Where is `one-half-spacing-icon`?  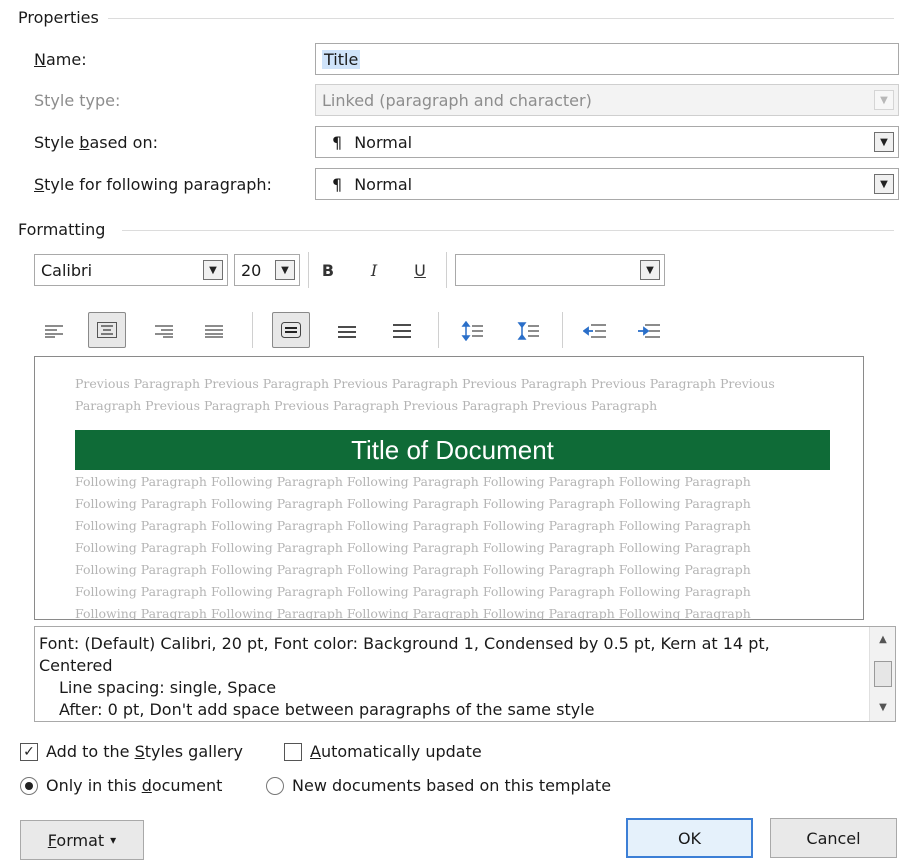
one-half-spacing-icon is located at coordinates (347, 332).